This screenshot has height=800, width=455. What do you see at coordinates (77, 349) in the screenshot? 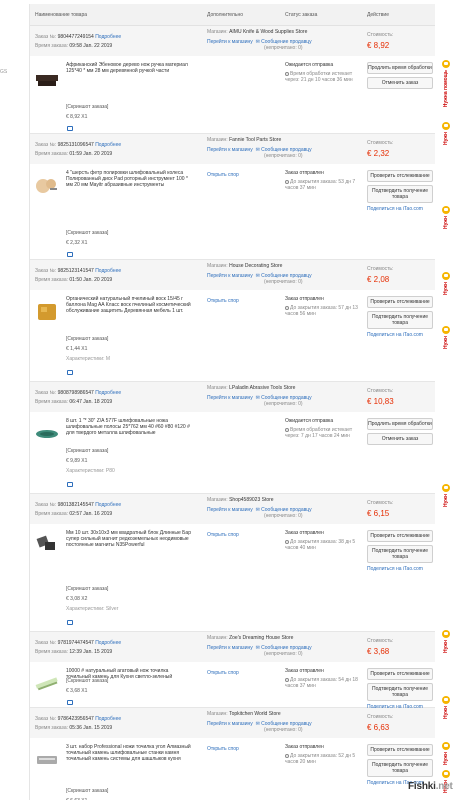
I see `product-price: € 1,44 X1` at bounding box center [77, 349].